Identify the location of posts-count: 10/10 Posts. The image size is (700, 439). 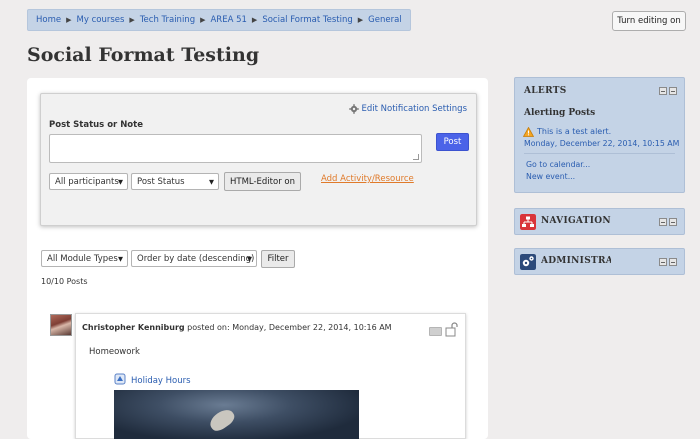
(64, 281).